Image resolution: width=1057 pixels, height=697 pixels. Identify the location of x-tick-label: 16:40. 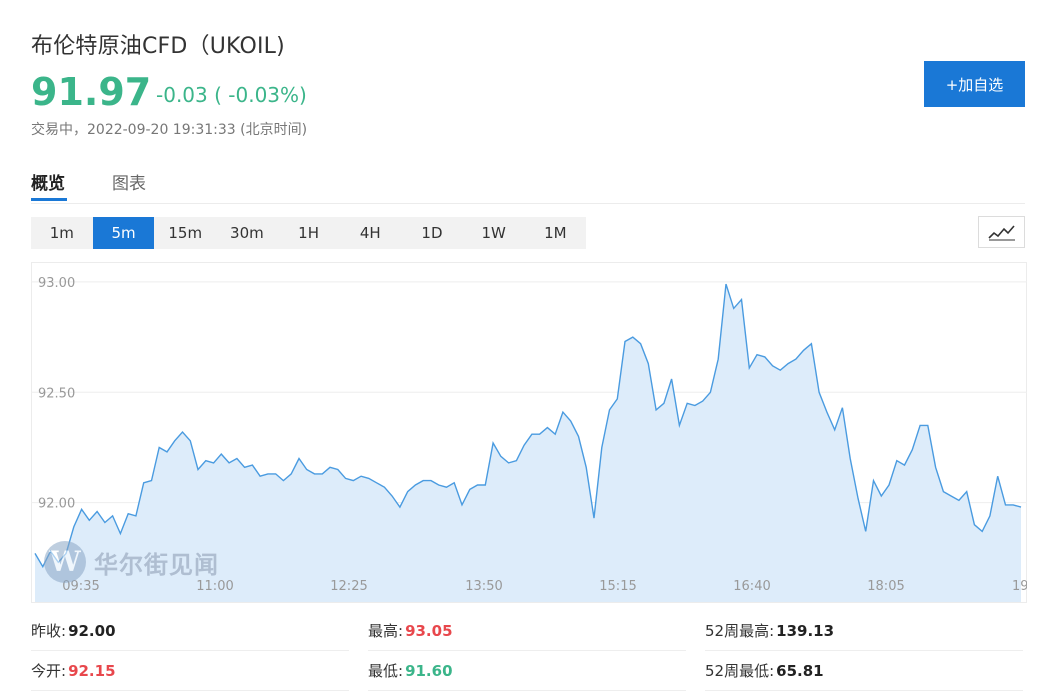
(751, 586).